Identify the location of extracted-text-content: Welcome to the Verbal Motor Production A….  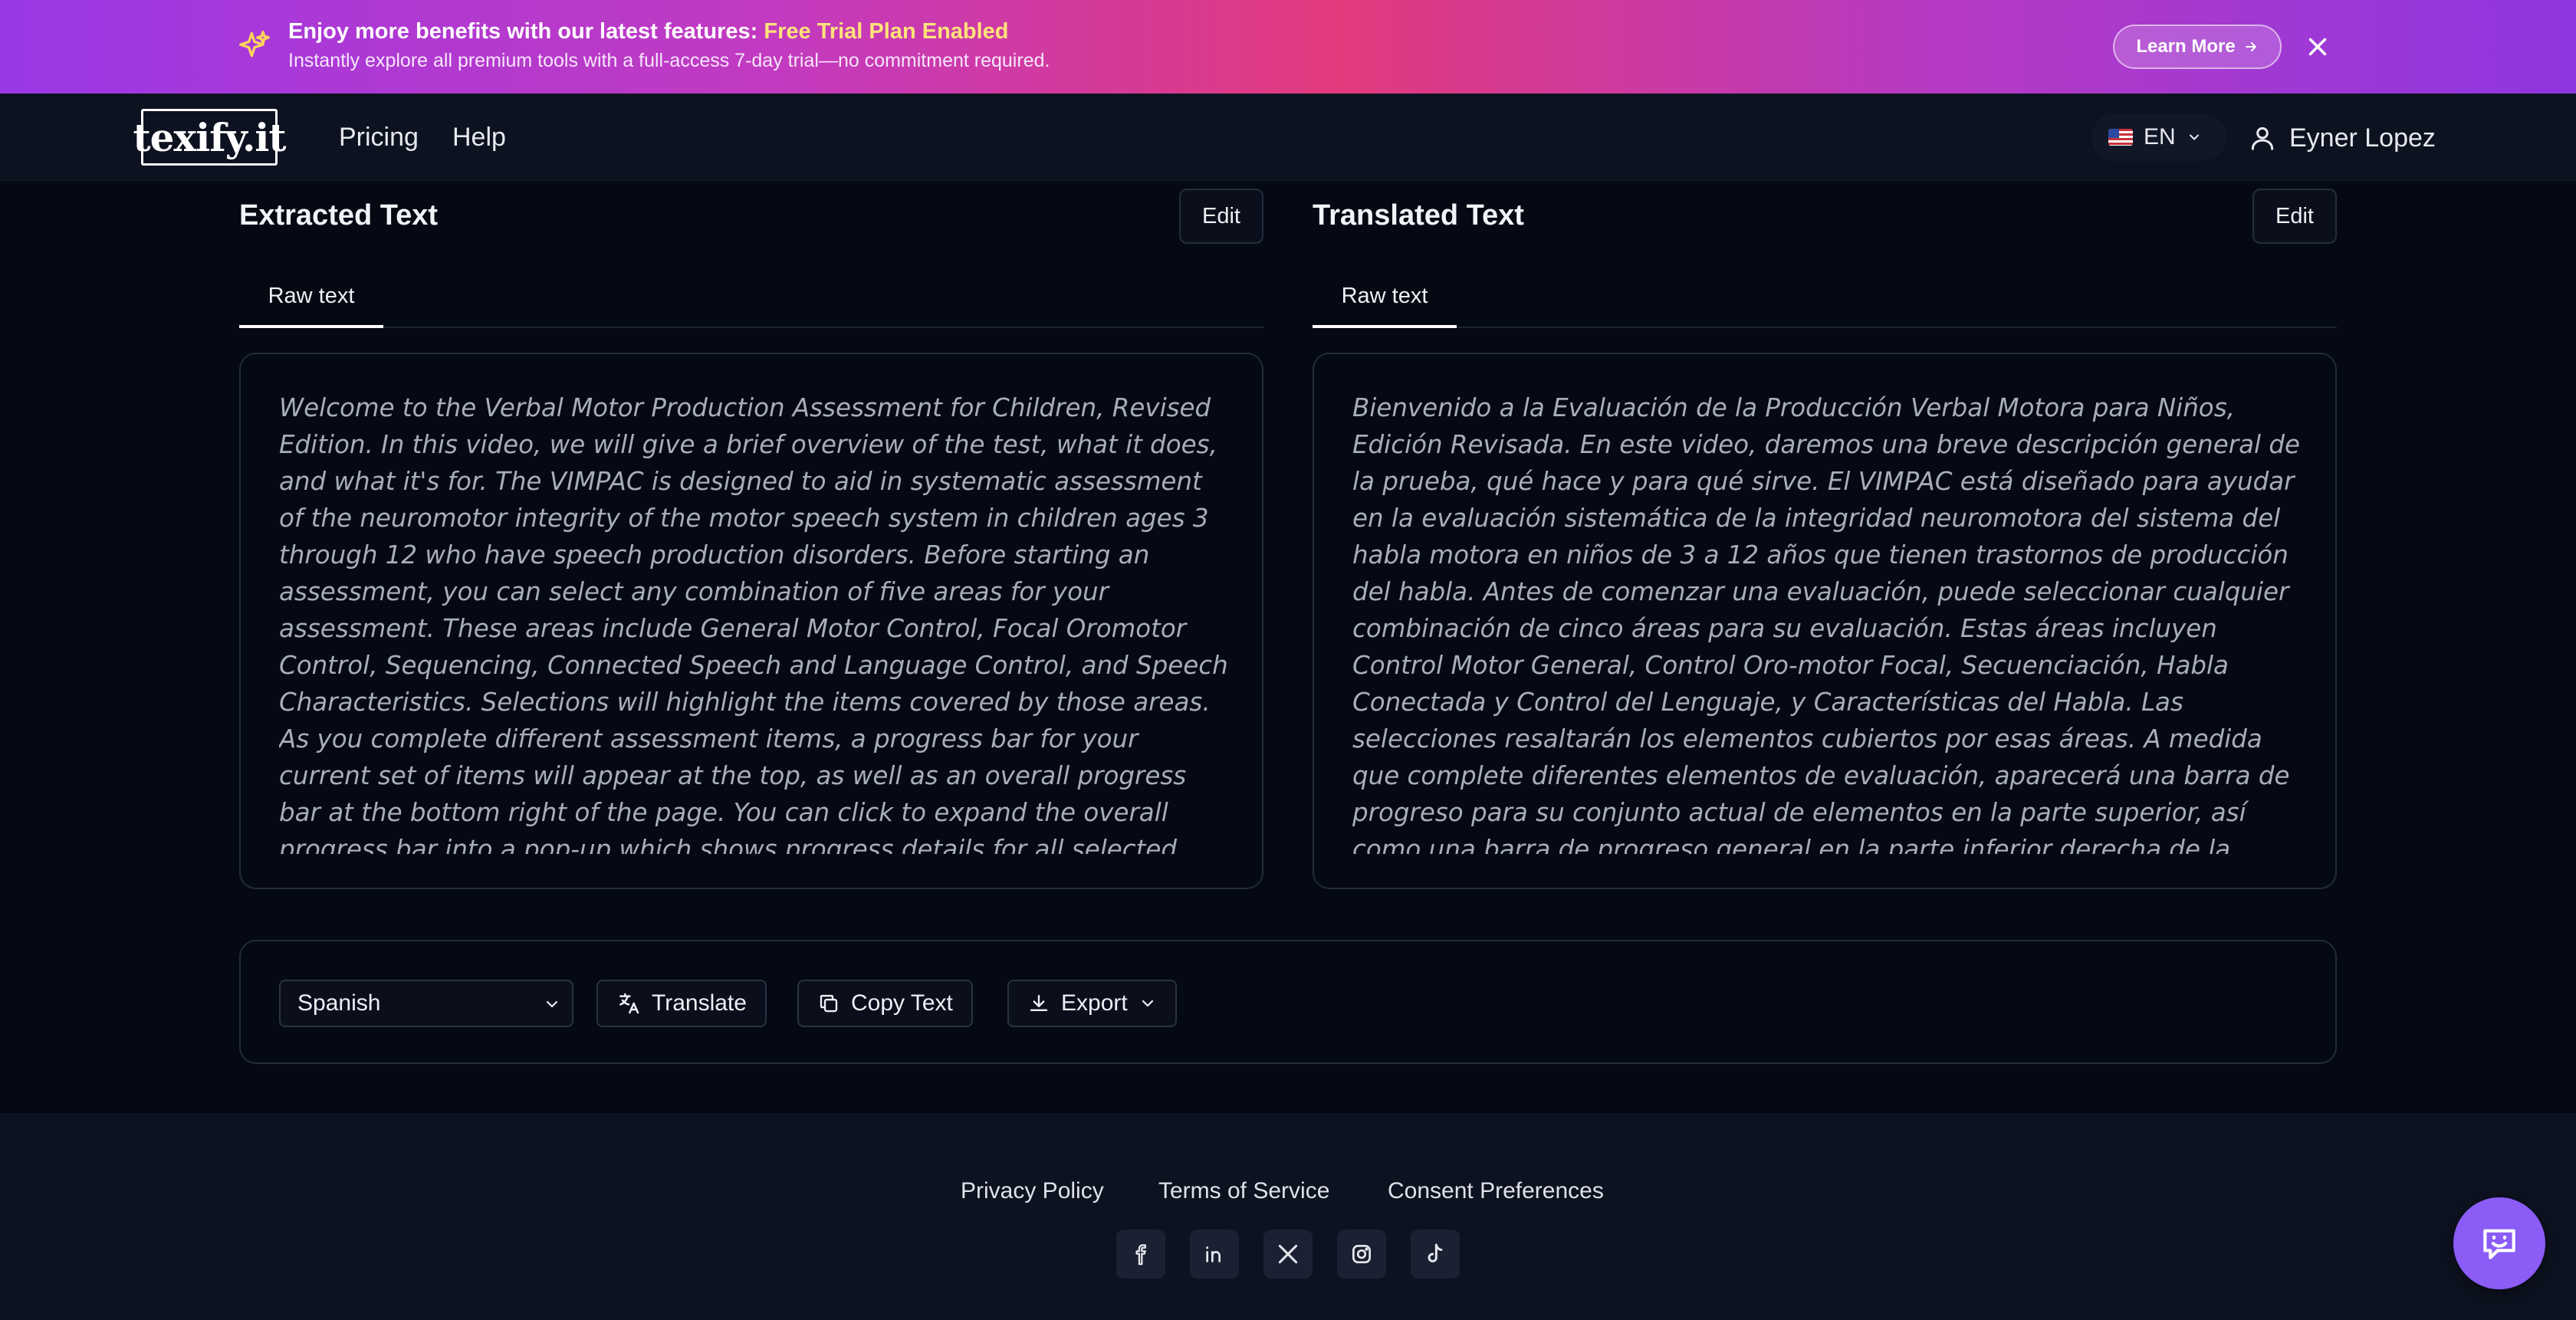
(754, 623).